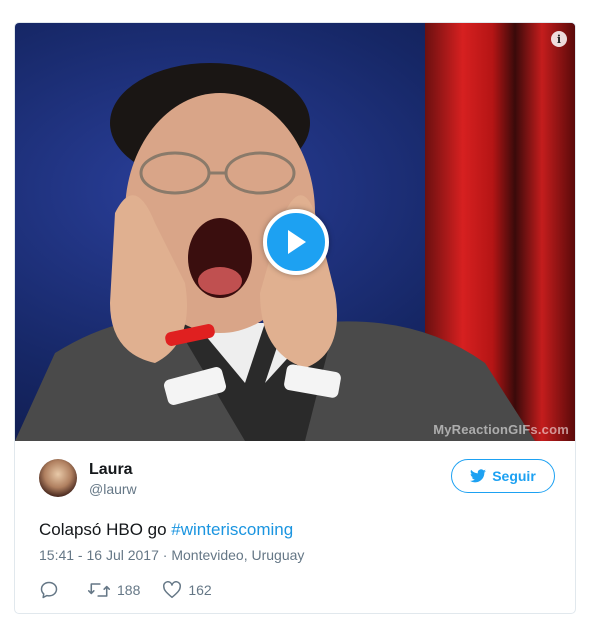 This screenshot has width=615, height=627. I want to click on retweet-icon, so click(99, 590).